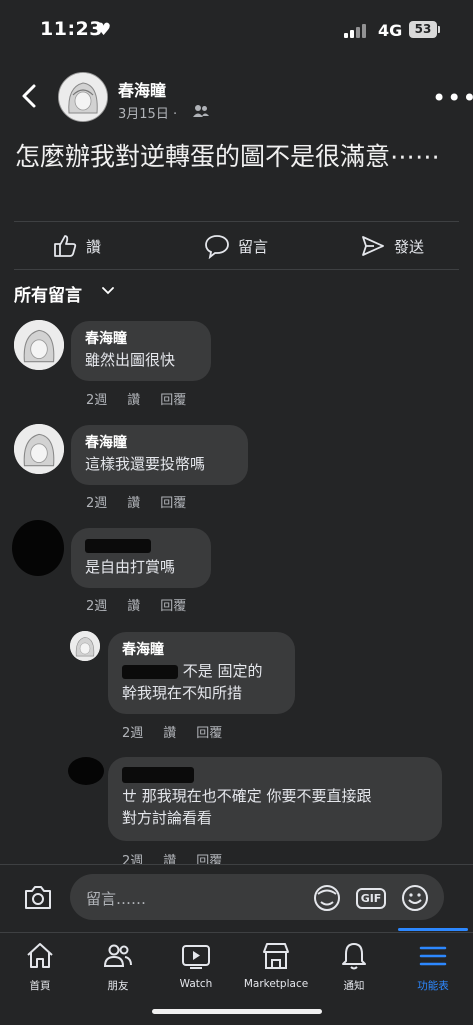 Image resolution: width=473 pixels, height=1025 pixels. I want to click on network-label: 4G, so click(390, 30).